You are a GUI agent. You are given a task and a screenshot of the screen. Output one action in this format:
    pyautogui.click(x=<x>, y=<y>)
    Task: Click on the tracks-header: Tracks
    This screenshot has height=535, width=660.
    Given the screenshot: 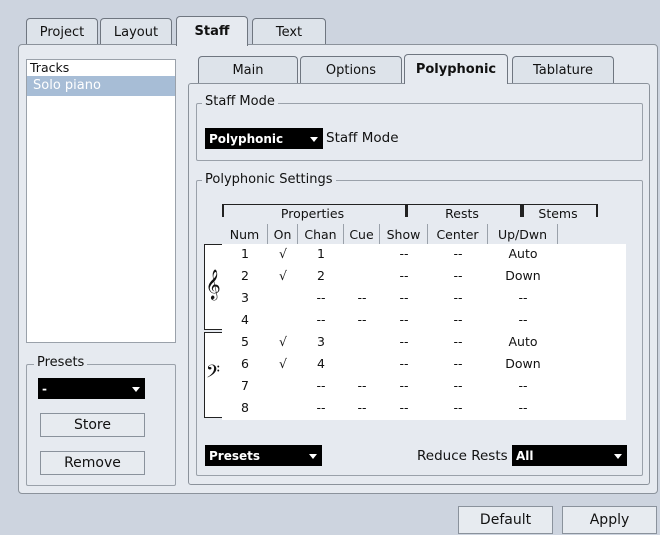 What is the action you would take?
    pyautogui.click(x=50, y=67)
    